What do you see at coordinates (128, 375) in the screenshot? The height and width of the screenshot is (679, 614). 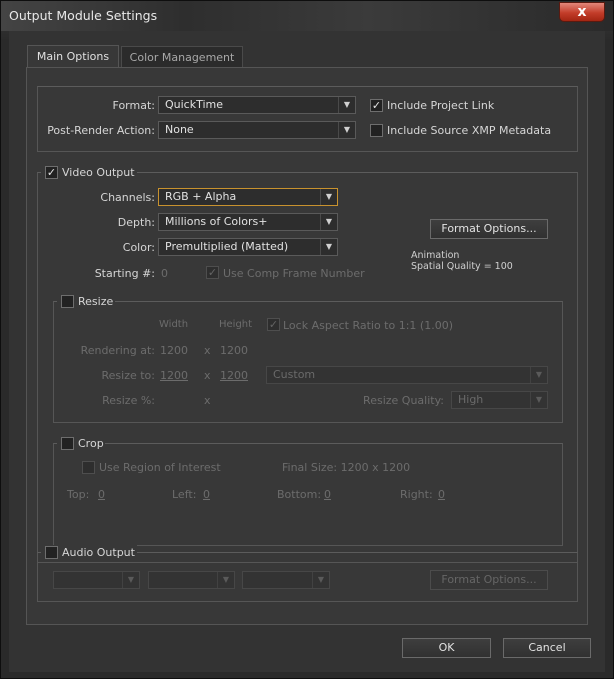 I see `resize-to-label: Resize to:` at bounding box center [128, 375].